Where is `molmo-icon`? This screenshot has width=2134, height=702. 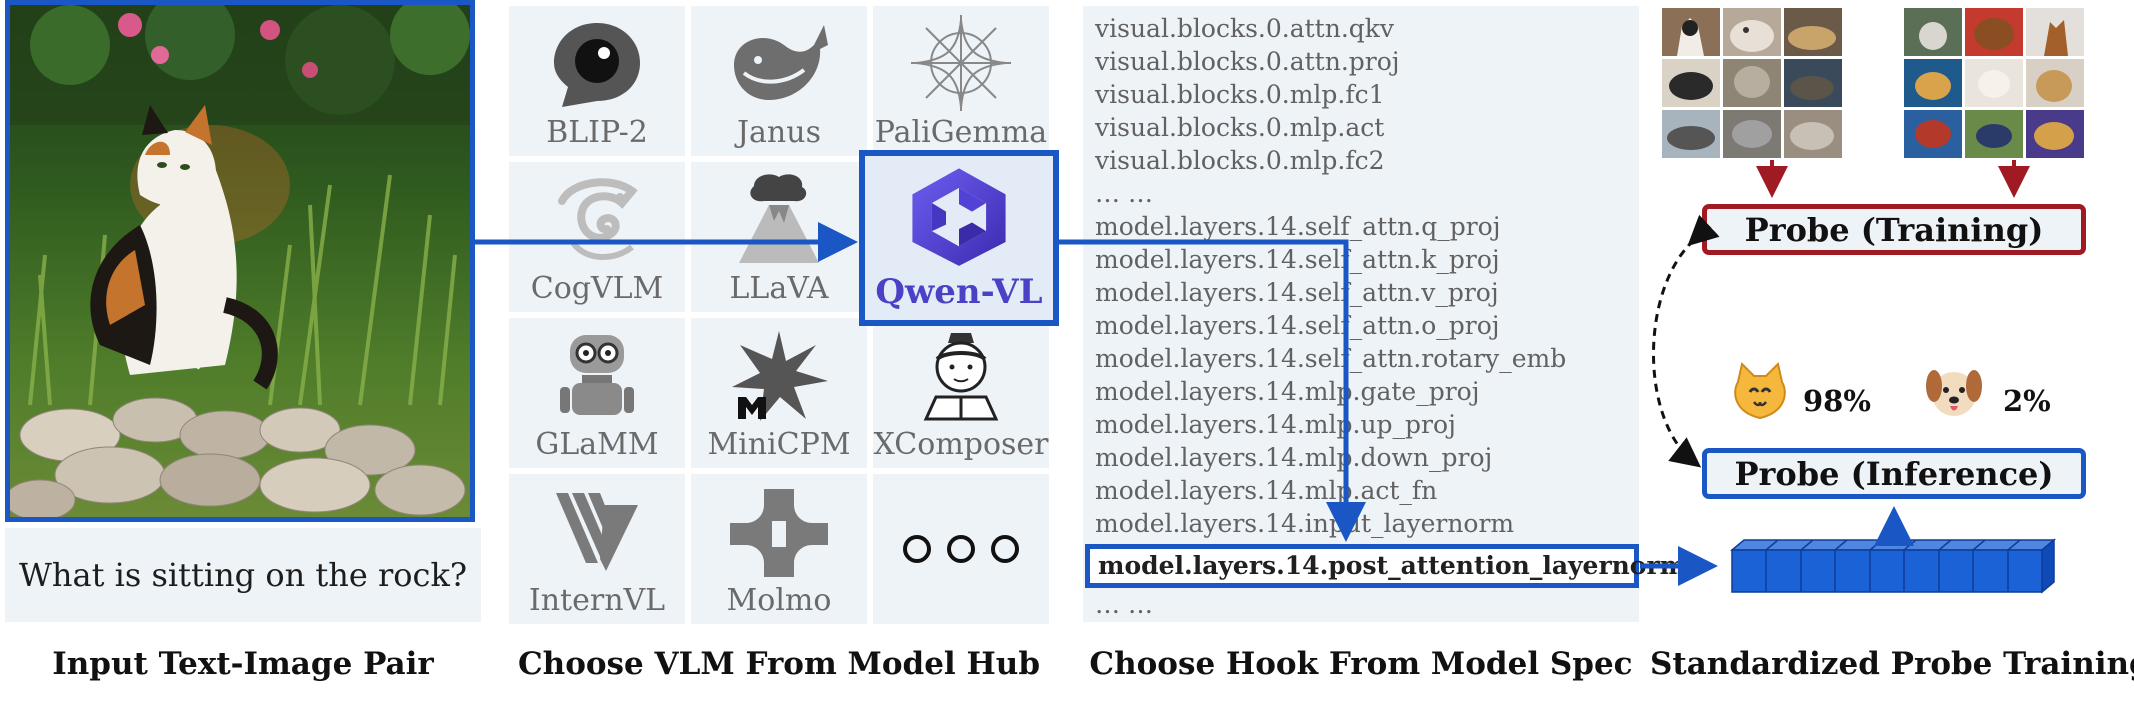 molmo-icon is located at coordinates (779, 533).